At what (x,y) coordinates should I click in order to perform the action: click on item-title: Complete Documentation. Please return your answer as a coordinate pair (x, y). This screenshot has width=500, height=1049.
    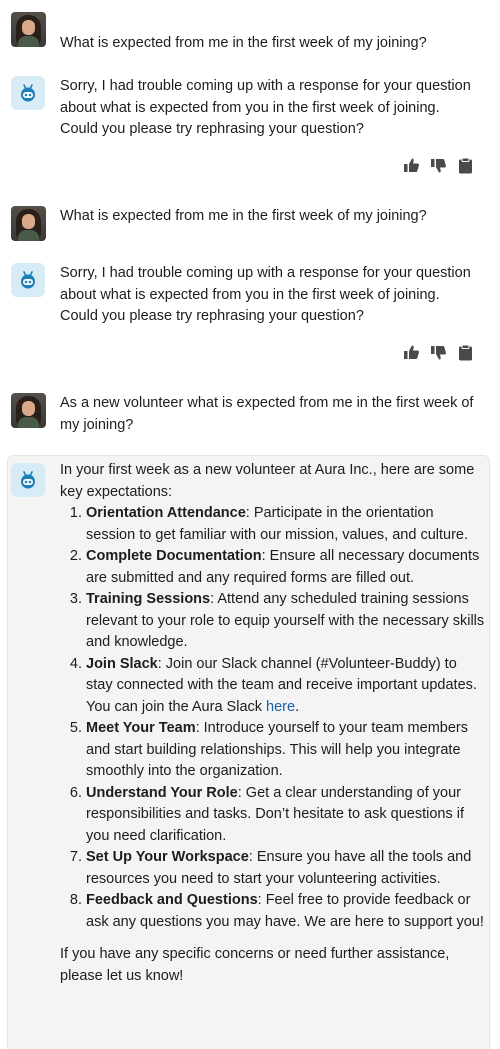
    Looking at the image, I should click on (174, 556).